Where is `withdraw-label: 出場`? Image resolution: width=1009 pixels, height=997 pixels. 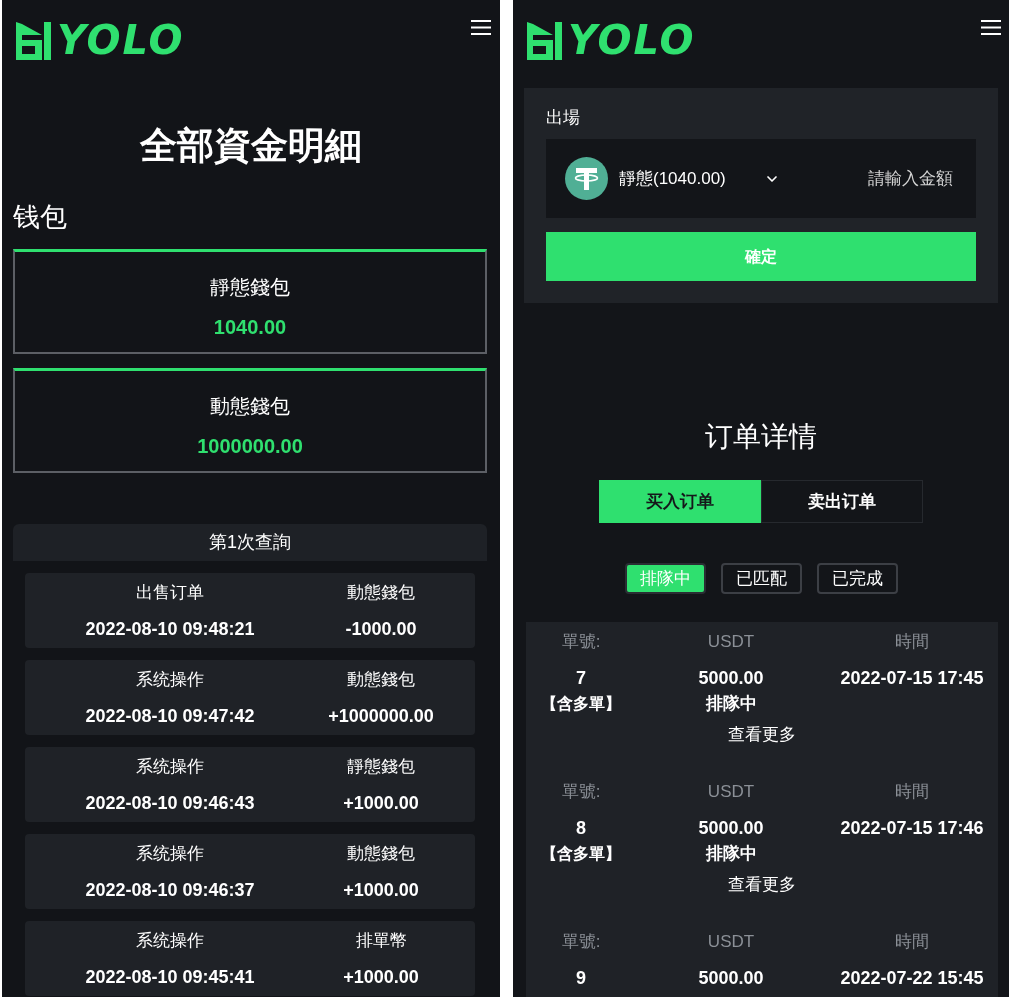
withdraw-label: 出場 is located at coordinates (563, 118).